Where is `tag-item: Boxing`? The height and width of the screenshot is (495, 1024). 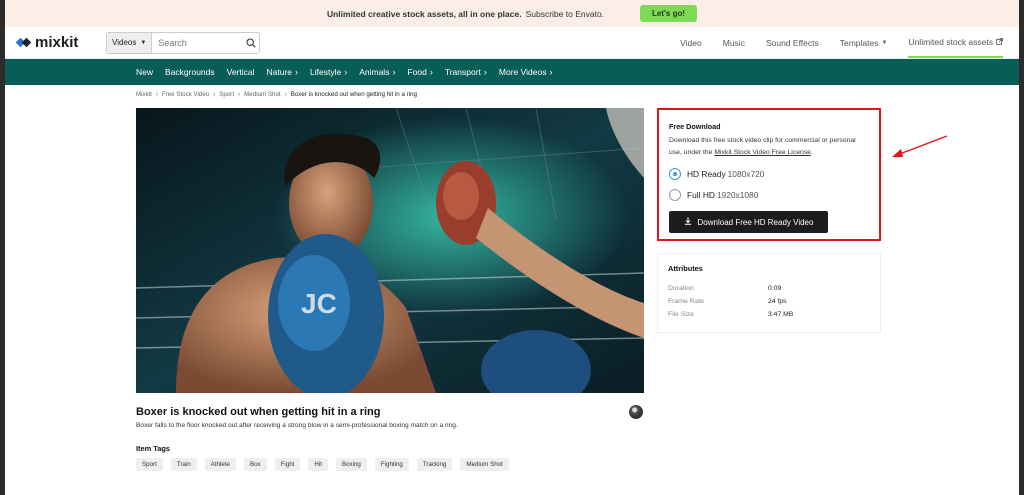 tag-item: Boxing is located at coordinates (351, 464).